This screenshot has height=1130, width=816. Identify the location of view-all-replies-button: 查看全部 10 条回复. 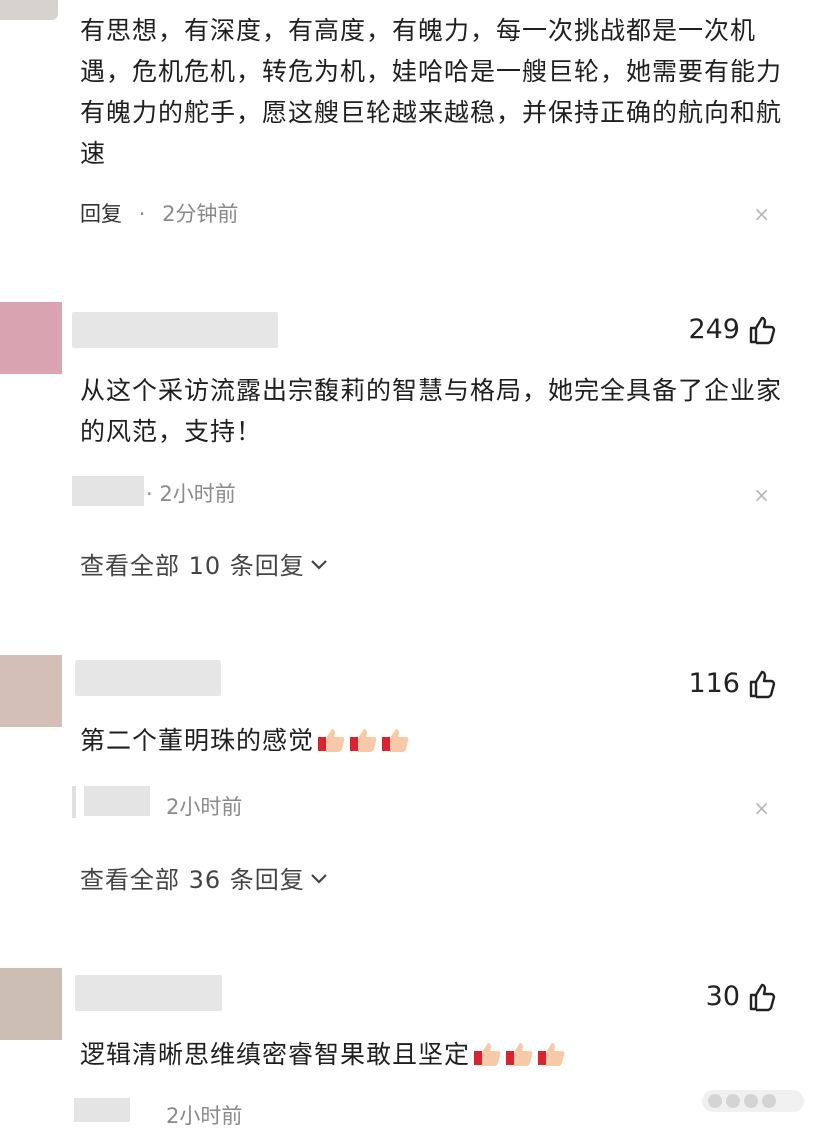
(204, 563).